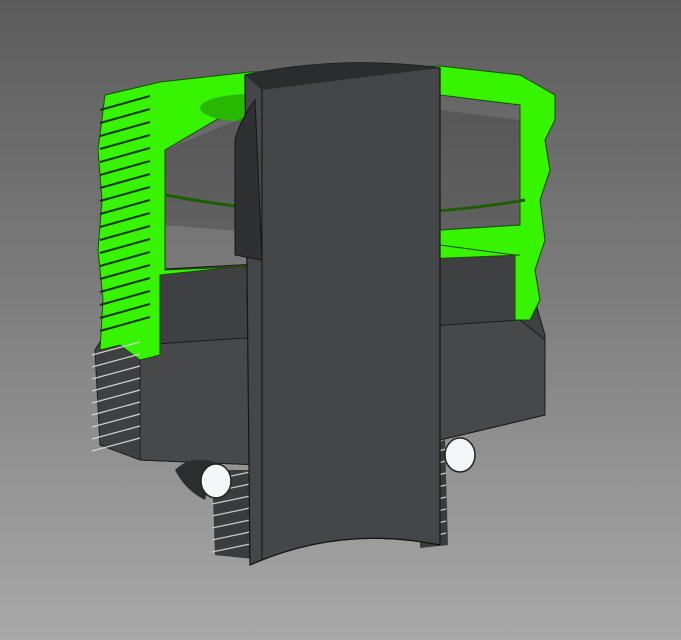  I want to click on pin-right, so click(460, 455).